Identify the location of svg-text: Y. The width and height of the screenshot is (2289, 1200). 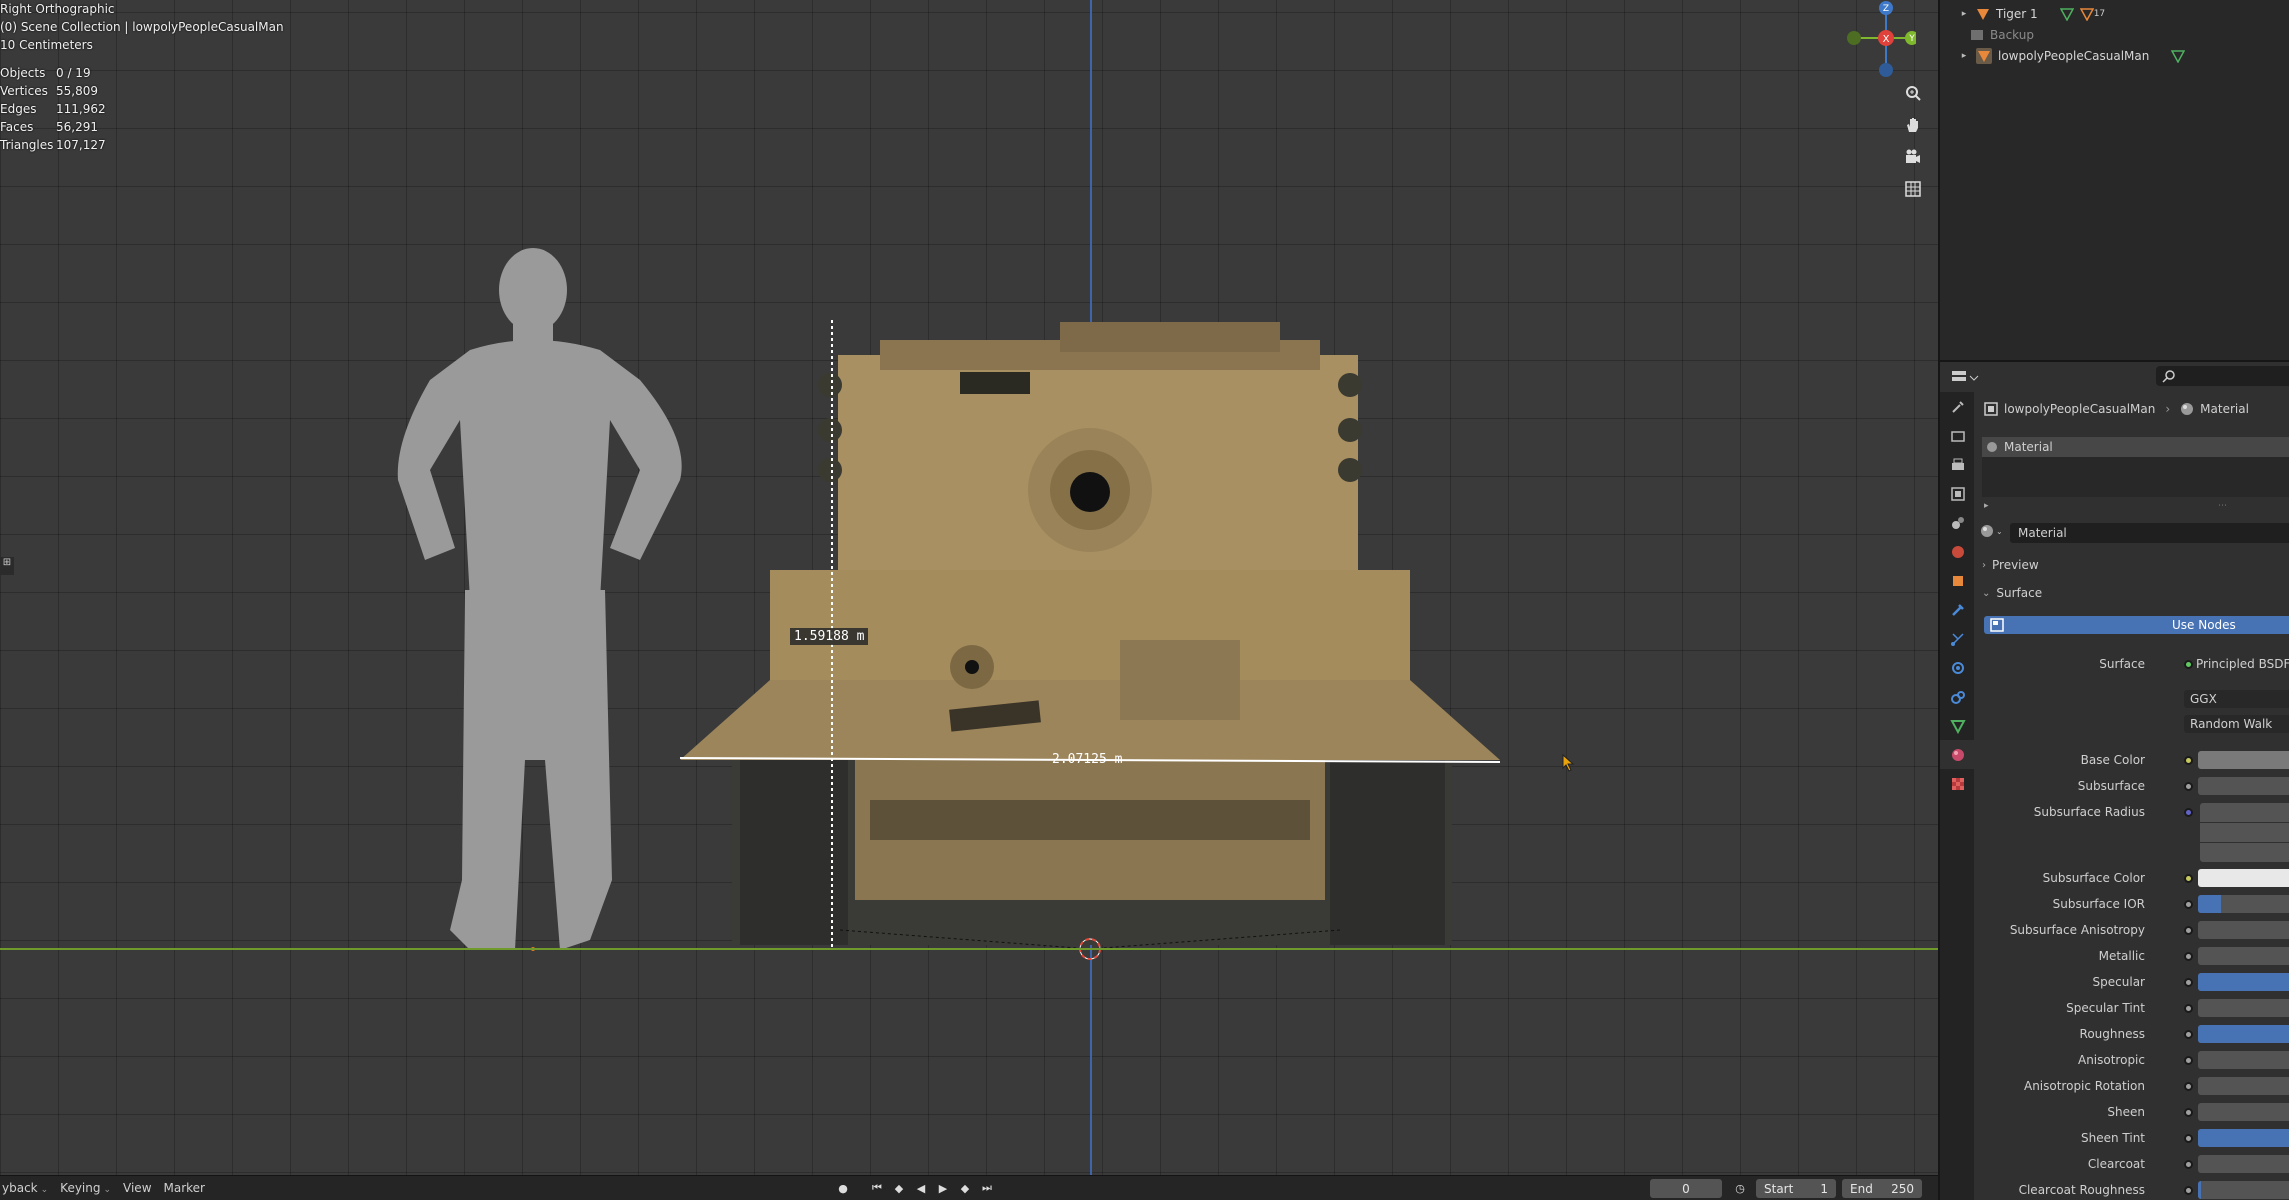
(1911, 39).